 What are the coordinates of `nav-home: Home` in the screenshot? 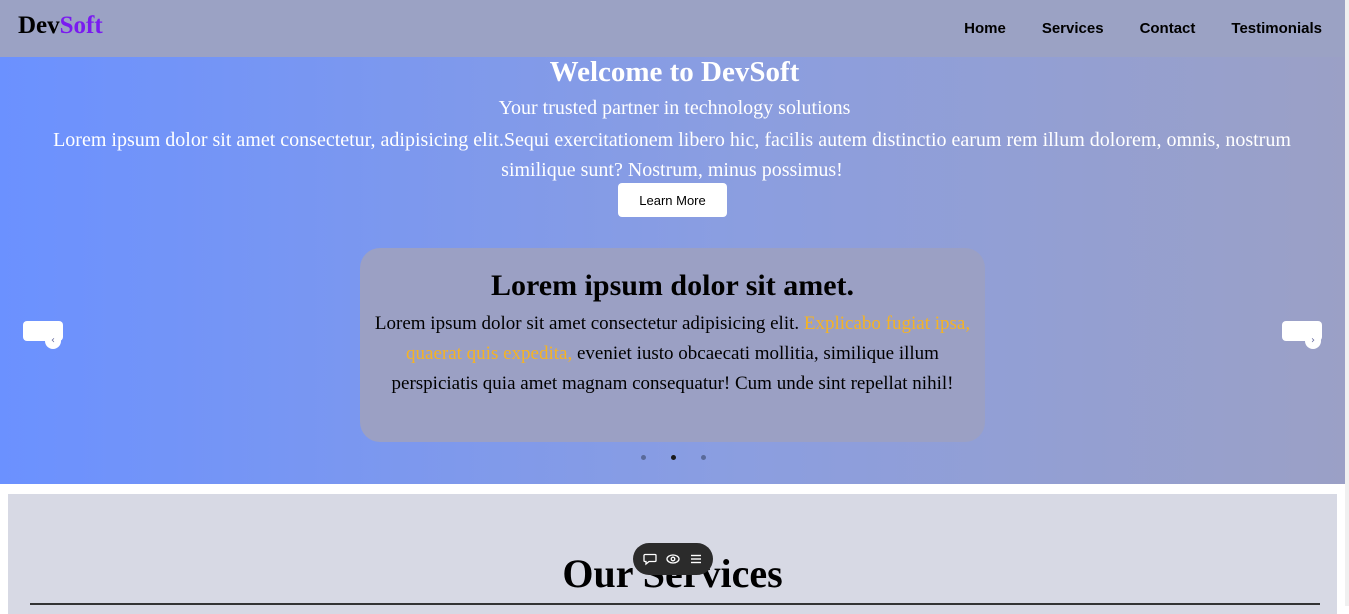 It's located at (985, 29).